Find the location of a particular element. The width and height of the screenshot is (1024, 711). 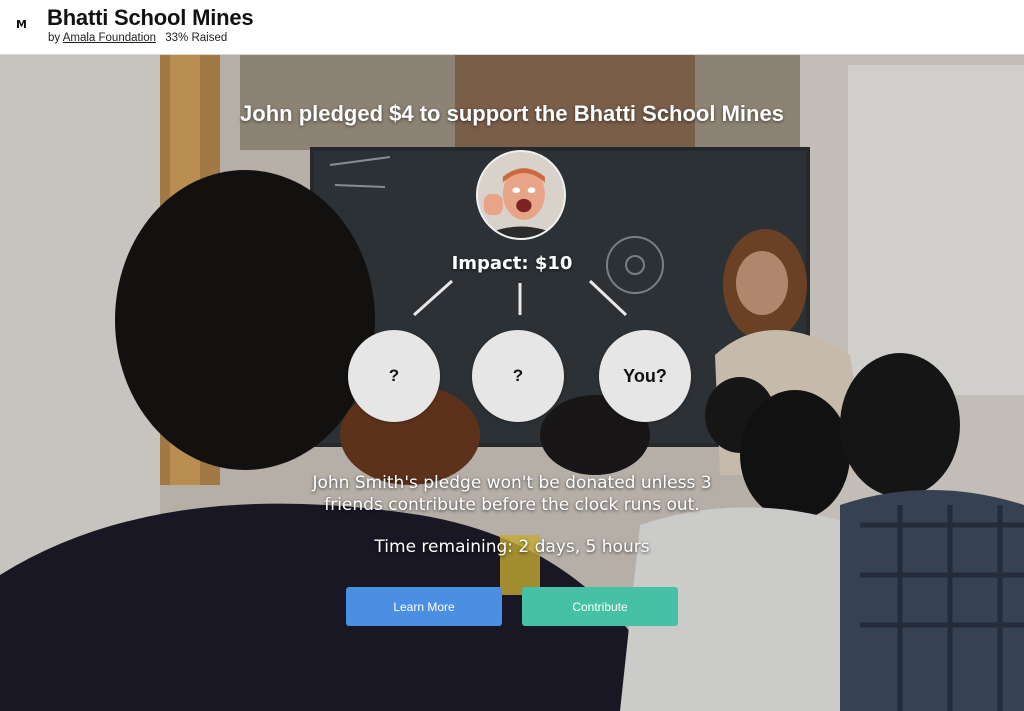

brand-logo: M is located at coordinates (21, 24).